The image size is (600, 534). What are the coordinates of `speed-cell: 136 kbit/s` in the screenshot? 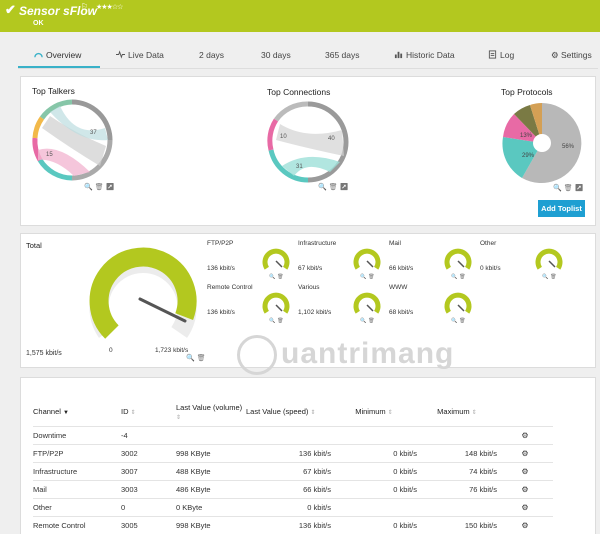 It's located at (288, 524).